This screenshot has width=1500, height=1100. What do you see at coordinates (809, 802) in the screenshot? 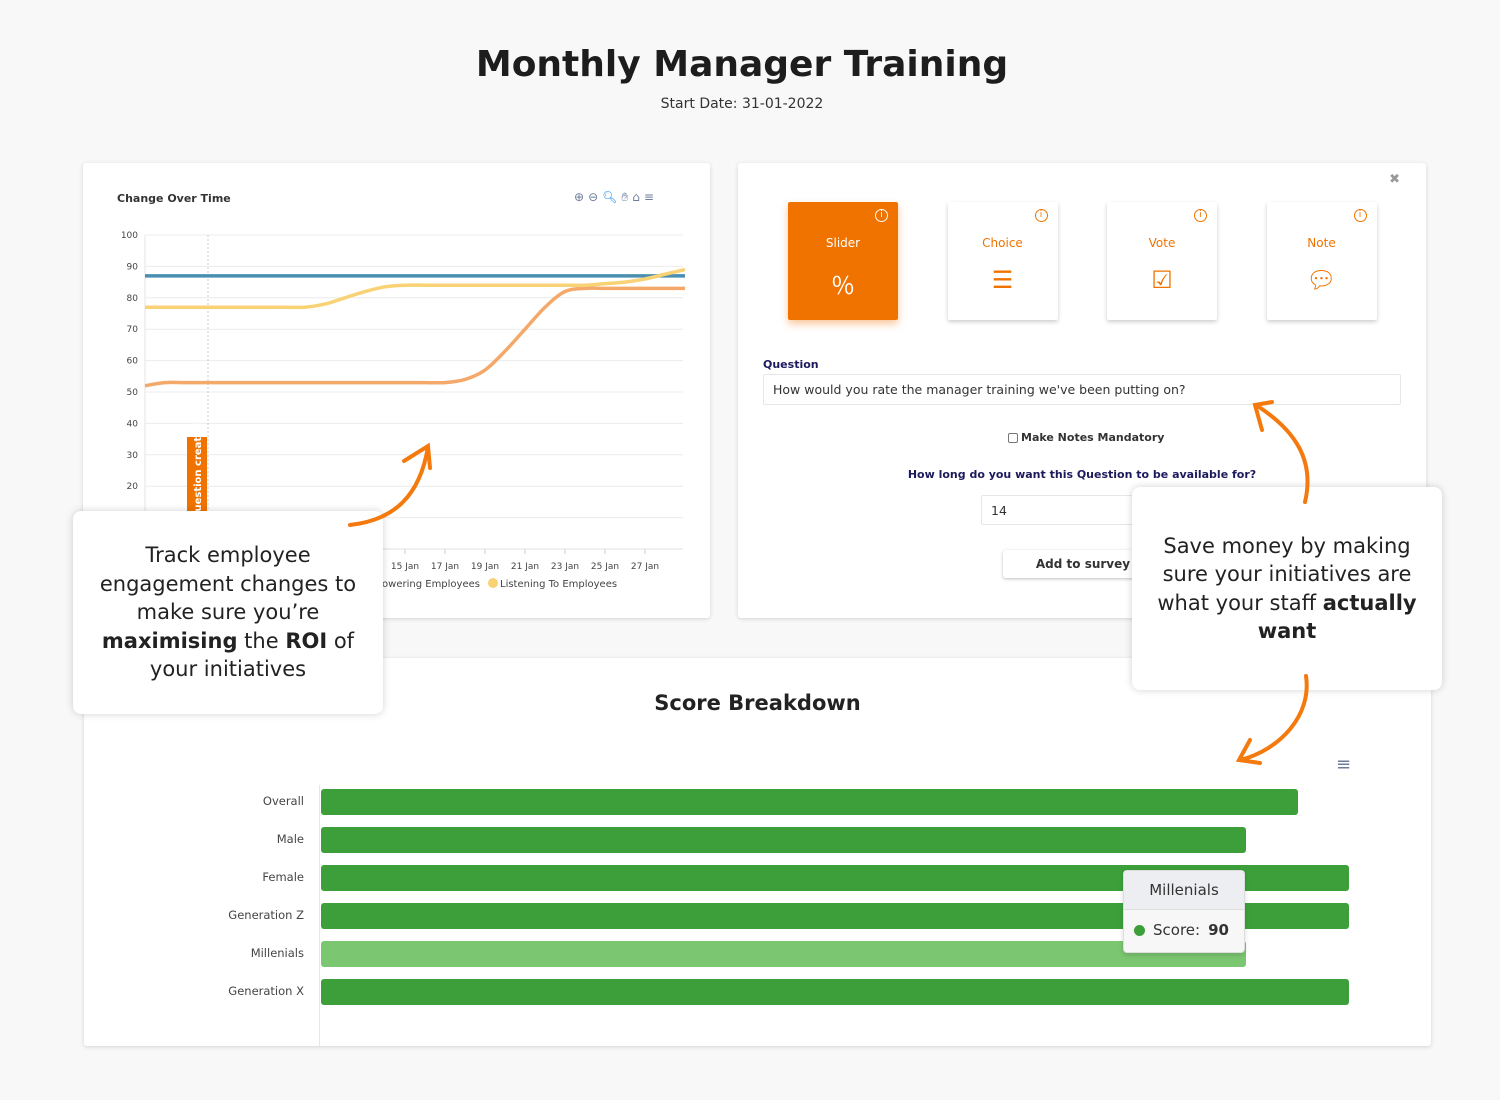
I see `bar-overall` at bounding box center [809, 802].